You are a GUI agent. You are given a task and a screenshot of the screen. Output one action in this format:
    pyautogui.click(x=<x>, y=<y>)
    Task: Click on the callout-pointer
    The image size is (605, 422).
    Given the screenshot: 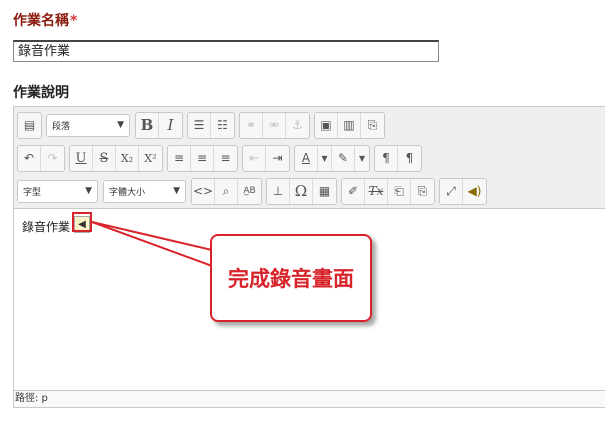 What is the action you would take?
    pyautogui.click(x=152, y=244)
    